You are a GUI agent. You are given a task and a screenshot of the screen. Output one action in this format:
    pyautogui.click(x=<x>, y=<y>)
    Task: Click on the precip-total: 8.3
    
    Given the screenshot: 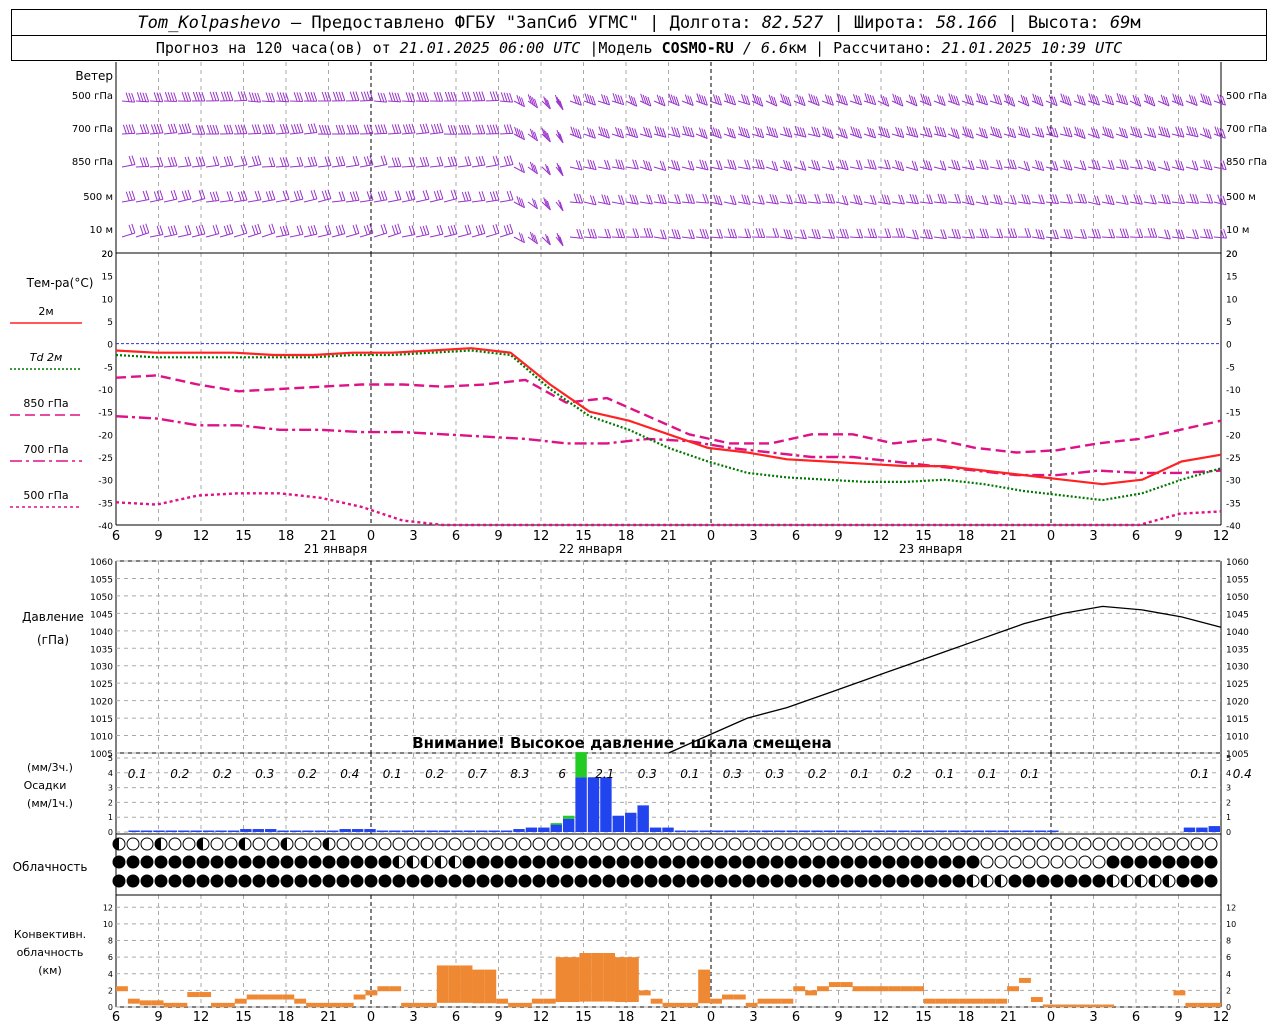 What is the action you would take?
    pyautogui.click(x=519, y=774)
    